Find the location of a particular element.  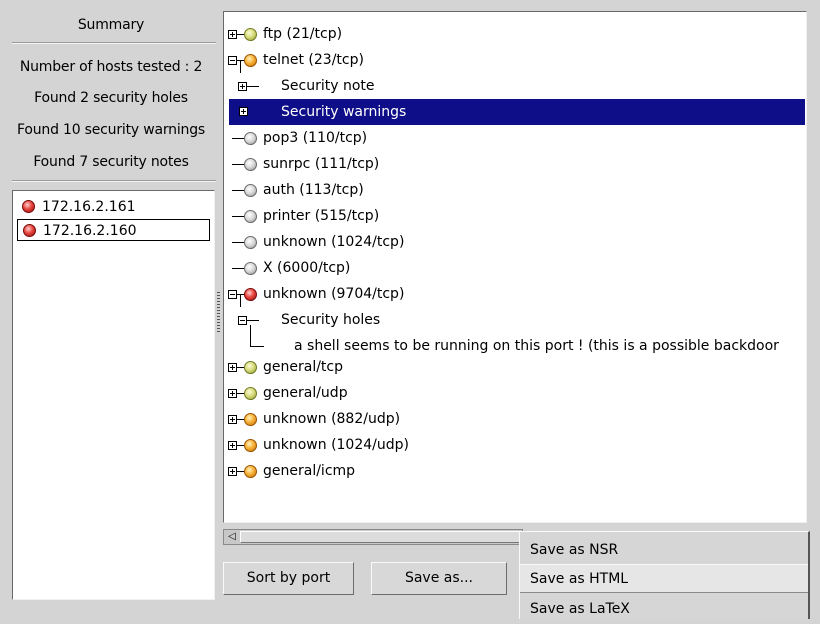

tree-port-x11: X (6000/tcp) is located at coordinates (306, 268).